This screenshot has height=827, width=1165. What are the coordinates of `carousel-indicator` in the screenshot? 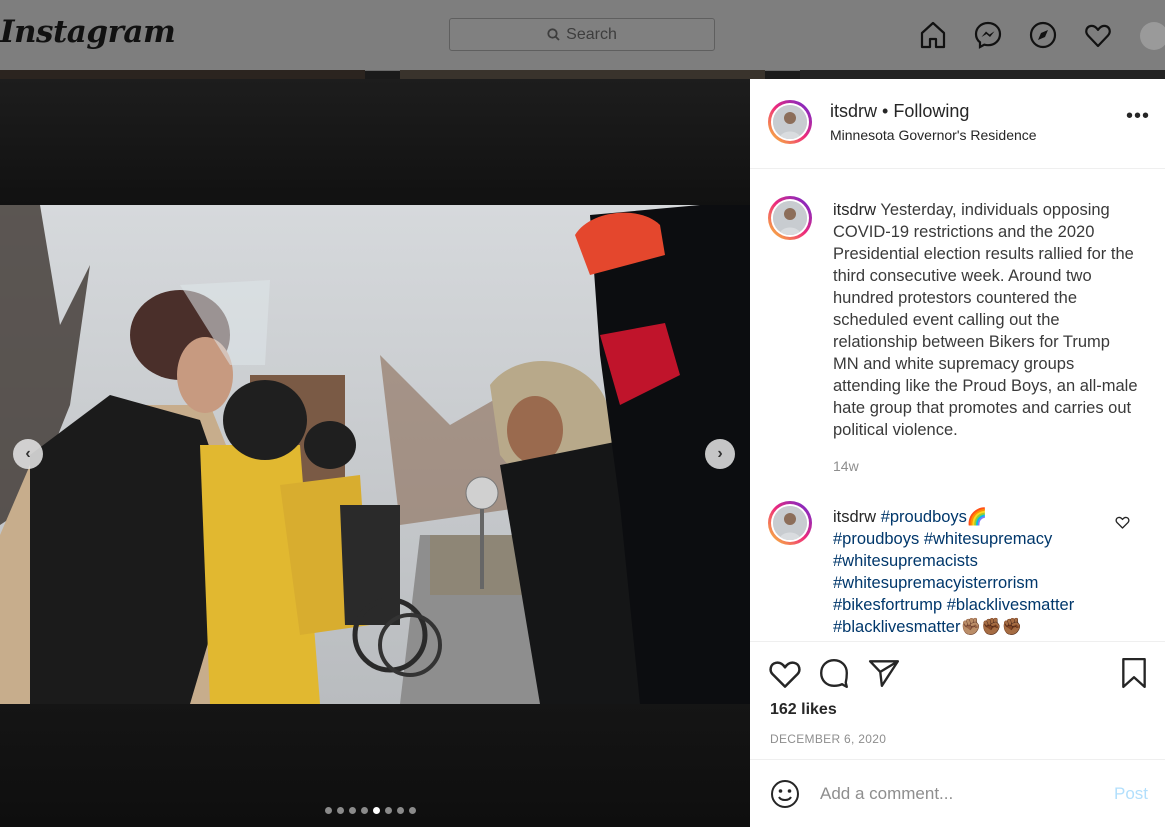 It's located at (373, 807).